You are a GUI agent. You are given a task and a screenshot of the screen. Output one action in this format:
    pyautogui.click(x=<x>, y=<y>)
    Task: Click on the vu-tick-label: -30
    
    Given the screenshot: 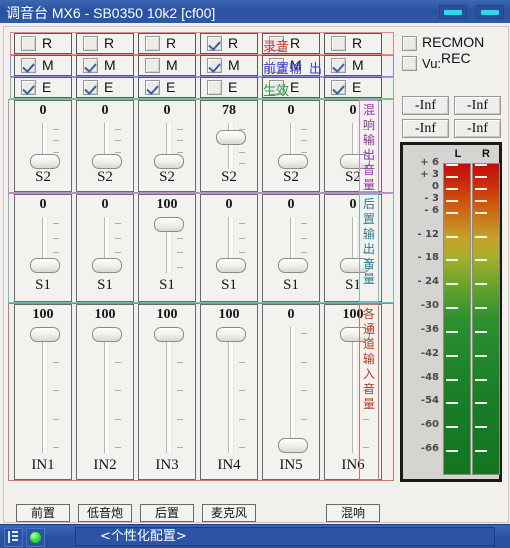 What is the action you would take?
    pyautogui.click(x=429, y=305)
    